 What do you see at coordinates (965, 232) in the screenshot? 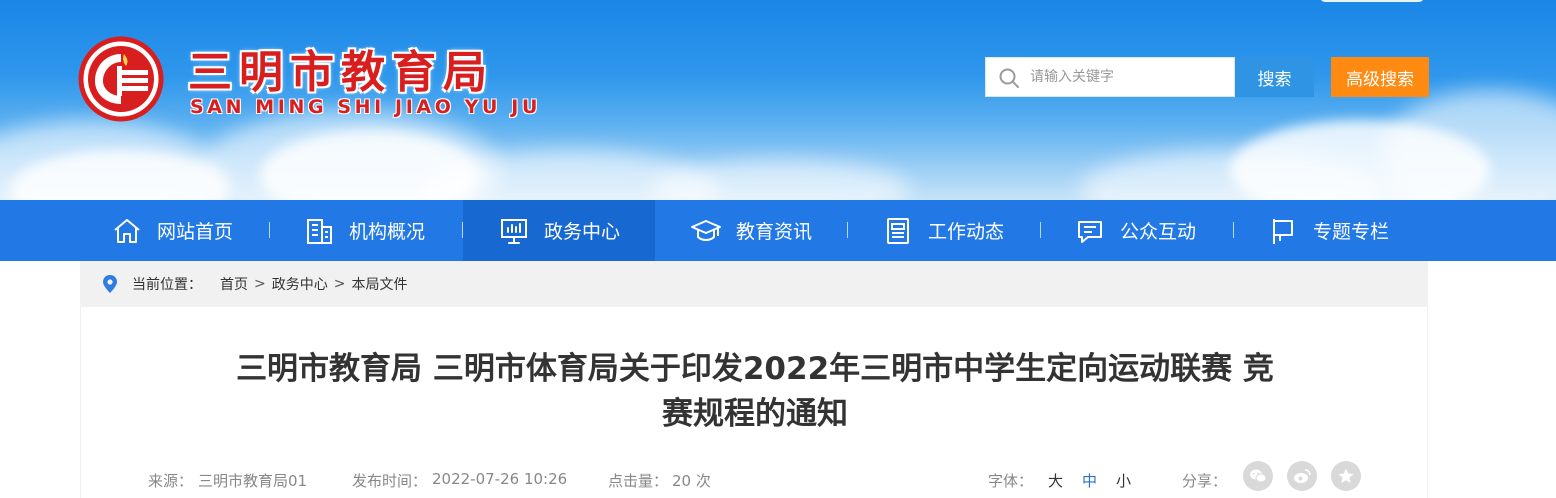
I see `nav-item-label: 工作动态` at bounding box center [965, 232].